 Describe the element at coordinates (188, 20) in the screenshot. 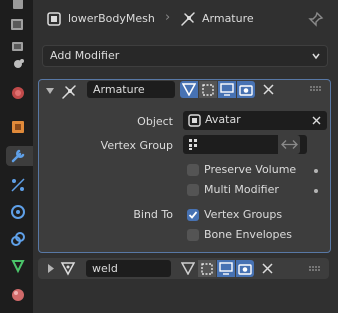

I see `armature-icon` at that location.